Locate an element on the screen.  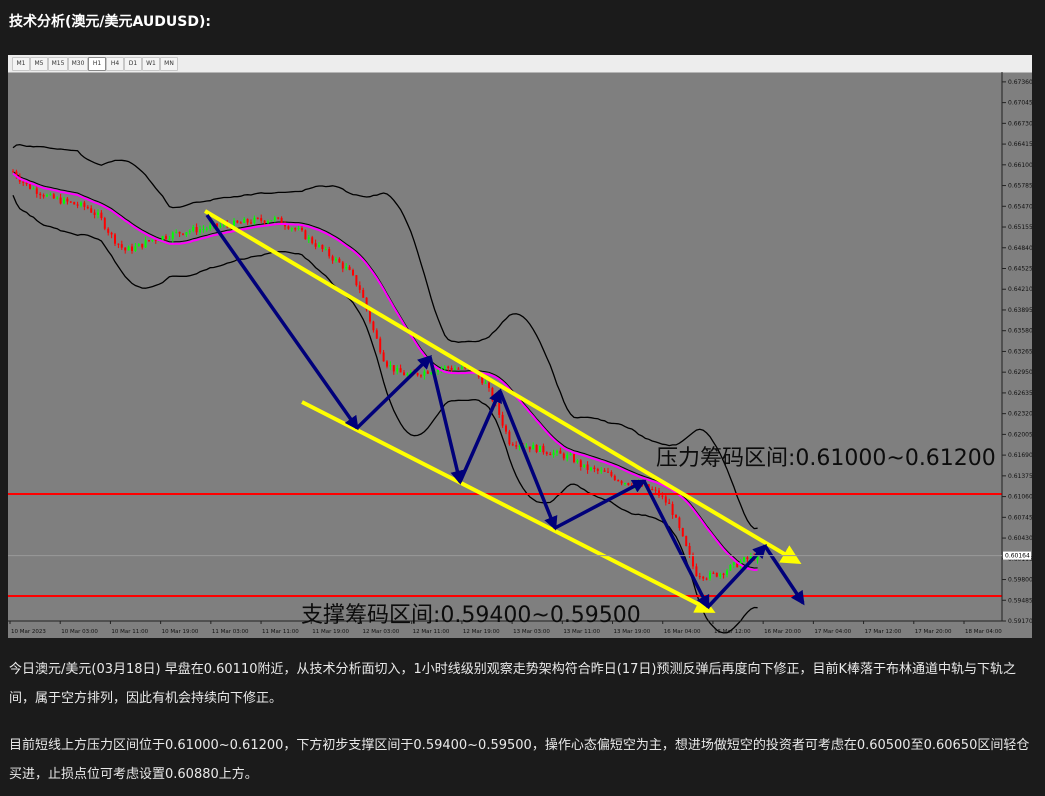
price-tick-label: 0.65470 is located at coordinates (1020, 206).